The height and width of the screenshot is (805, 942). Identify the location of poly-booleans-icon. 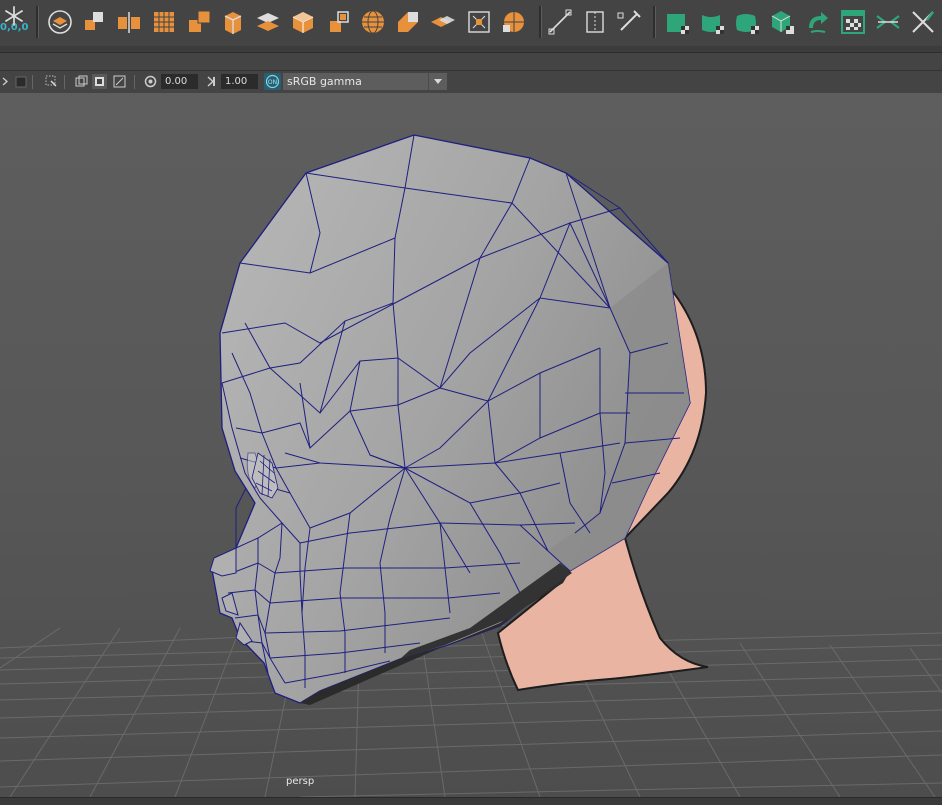
(268, 22).